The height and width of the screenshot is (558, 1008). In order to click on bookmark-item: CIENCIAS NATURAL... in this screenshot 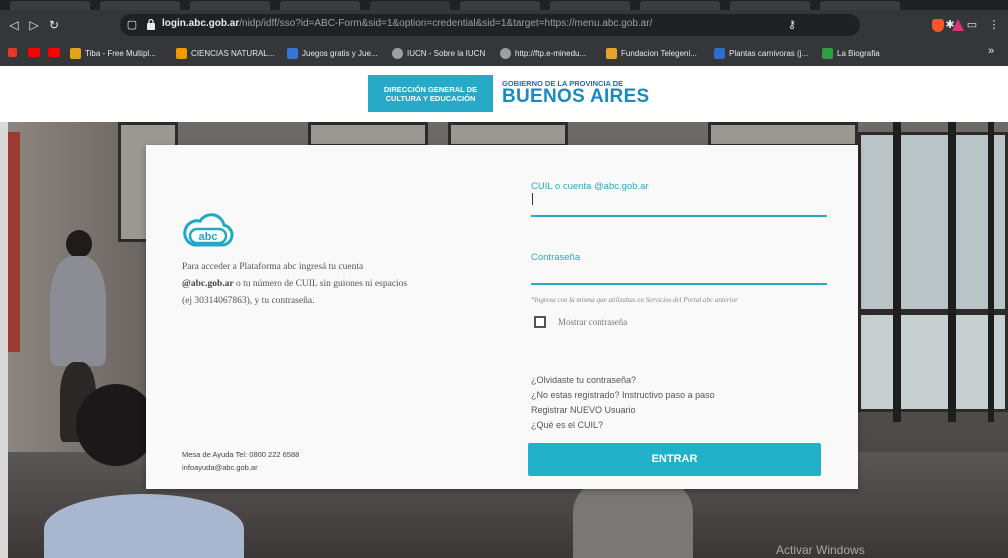, I will do `click(225, 53)`.